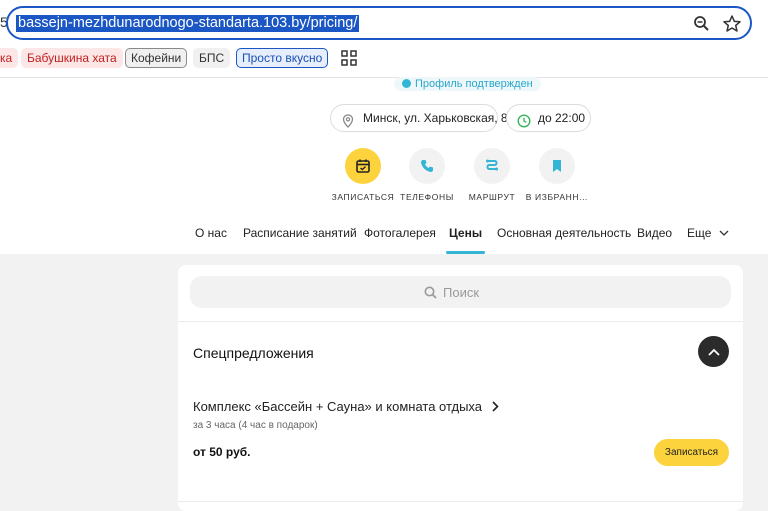 The image size is (768, 511). Describe the element at coordinates (349, 58) in the screenshot. I see `apps-grid-icon` at that location.